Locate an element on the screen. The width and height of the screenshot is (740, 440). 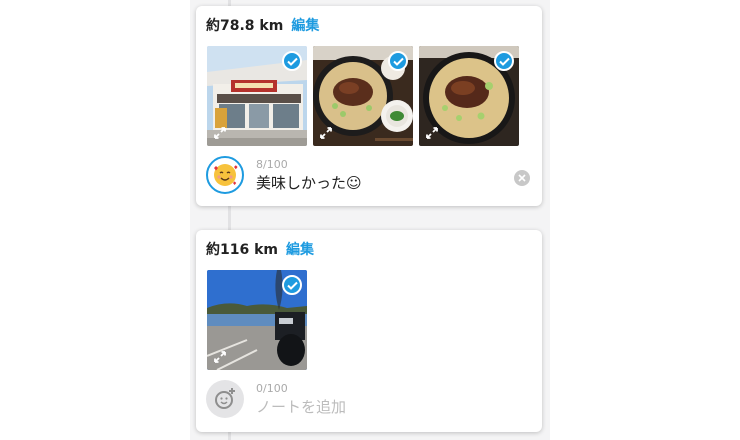
card-header: 約116 km 編集 is located at coordinates (260, 249).